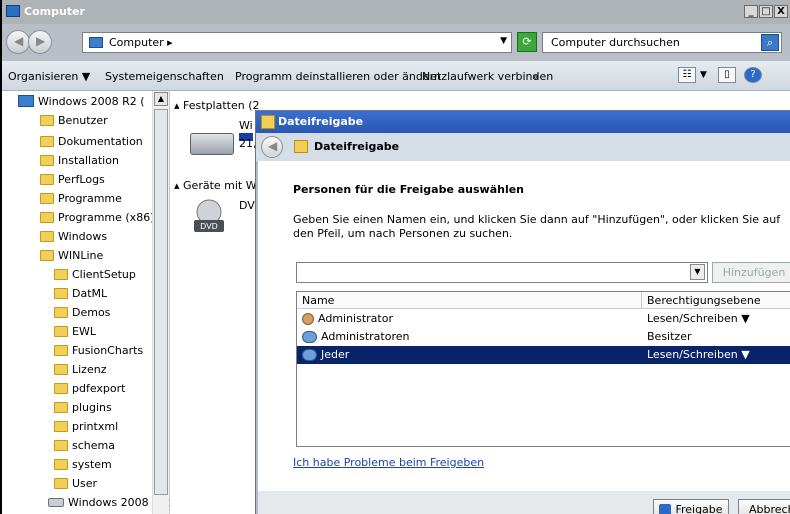 The width and height of the screenshot is (790, 514). What do you see at coordinates (26, 101) in the screenshot?
I see `server-icon` at bounding box center [26, 101].